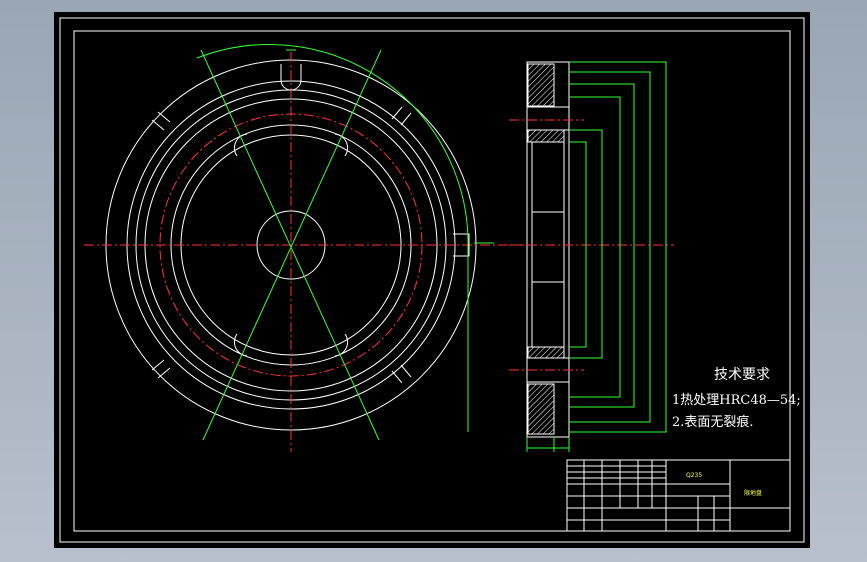 The height and width of the screenshot is (562, 867). Describe the element at coordinates (161, 369) in the screenshot. I see `slot-lower-left` at that location.